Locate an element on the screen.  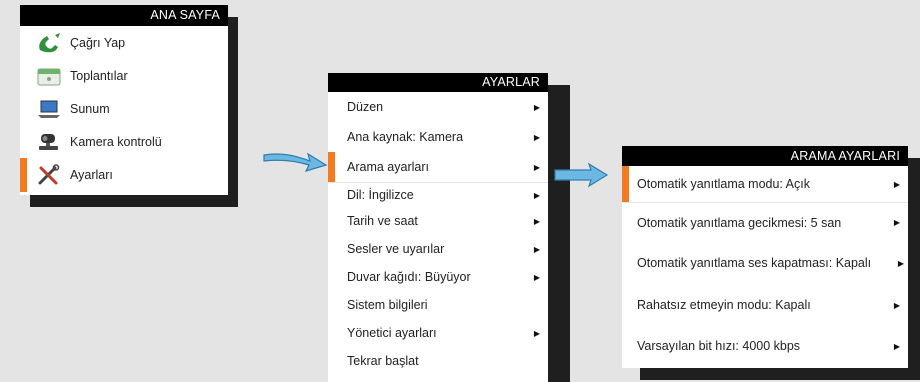
settings-item-system-info: Sistem bilgileri is located at coordinates (438, 305).